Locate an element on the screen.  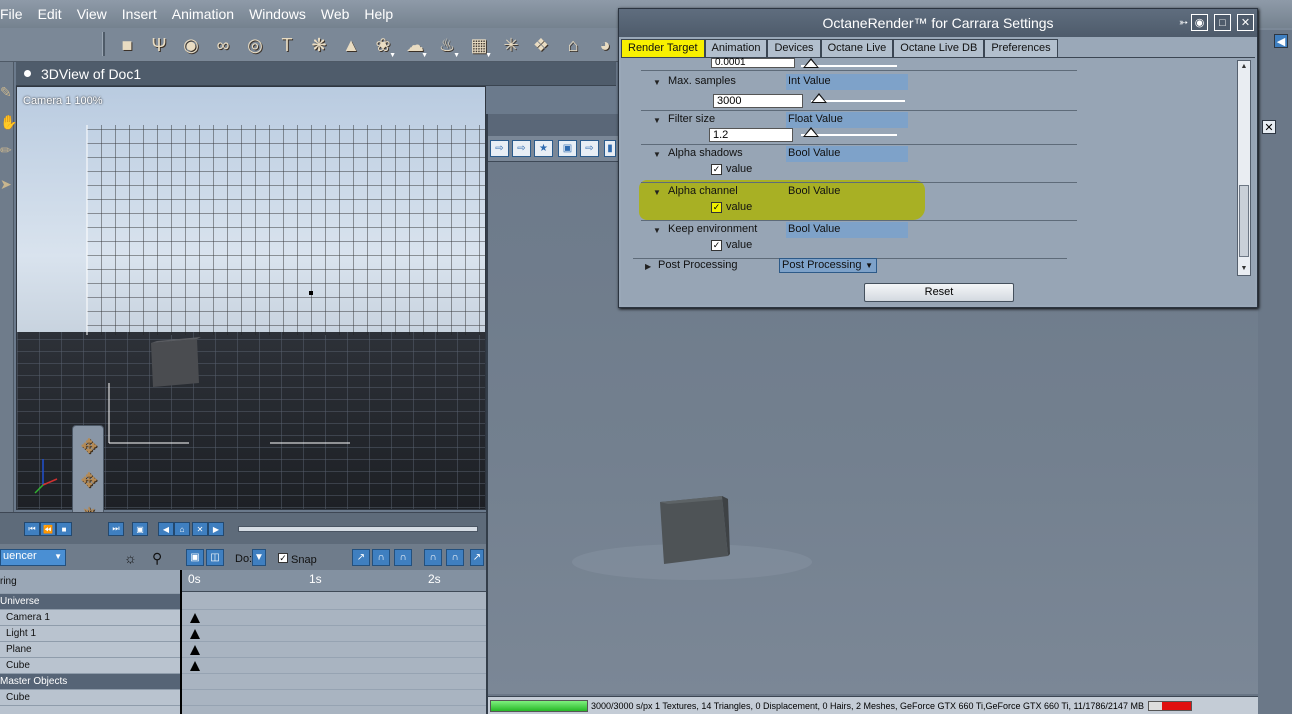
post-processing-select: Post Processing ▼ is located at coordinates (828, 265).